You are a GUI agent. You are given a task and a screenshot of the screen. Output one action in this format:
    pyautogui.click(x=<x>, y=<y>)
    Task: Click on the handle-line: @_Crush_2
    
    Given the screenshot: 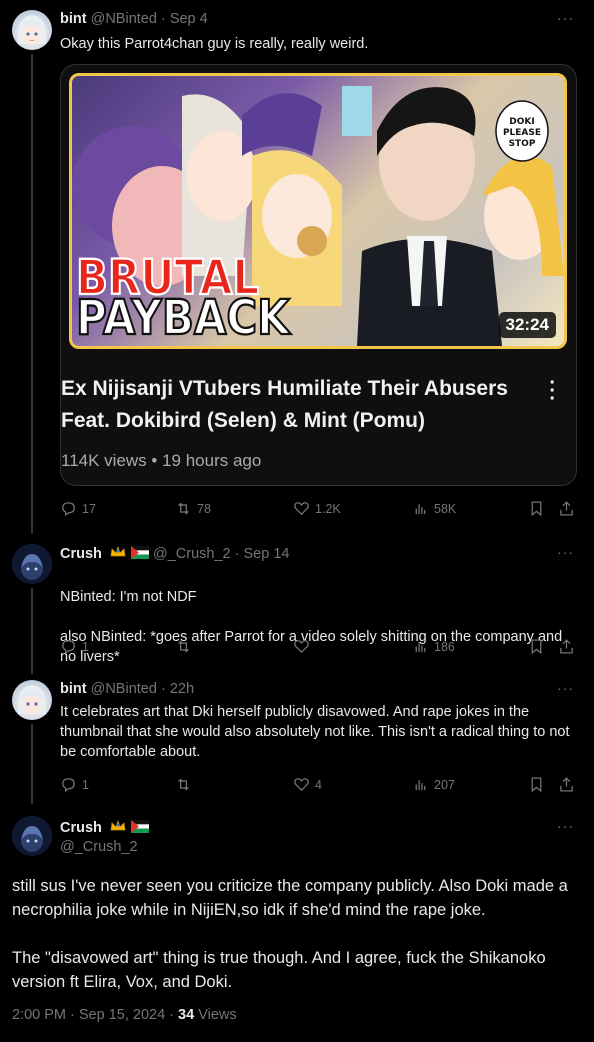 What is the action you would take?
    pyautogui.click(x=99, y=847)
    